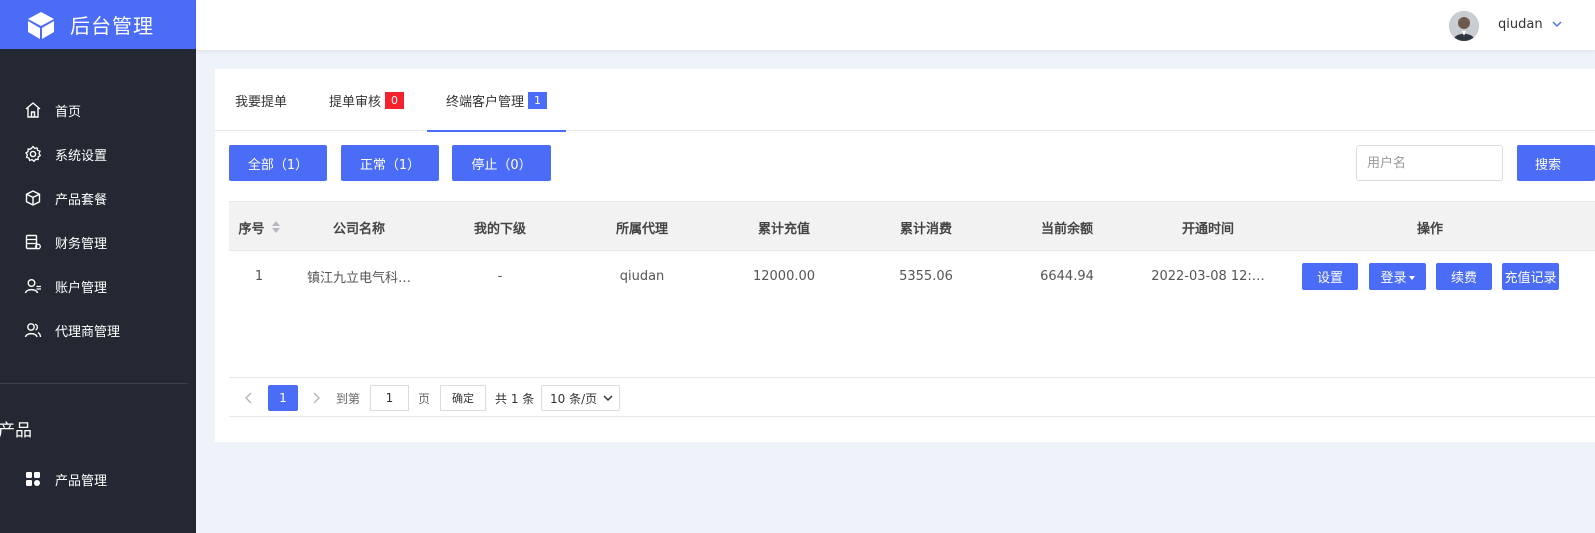  What do you see at coordinates (259, 276) in the screenshot?
I see `cell-index: 1` at bounding box center [259, 276].